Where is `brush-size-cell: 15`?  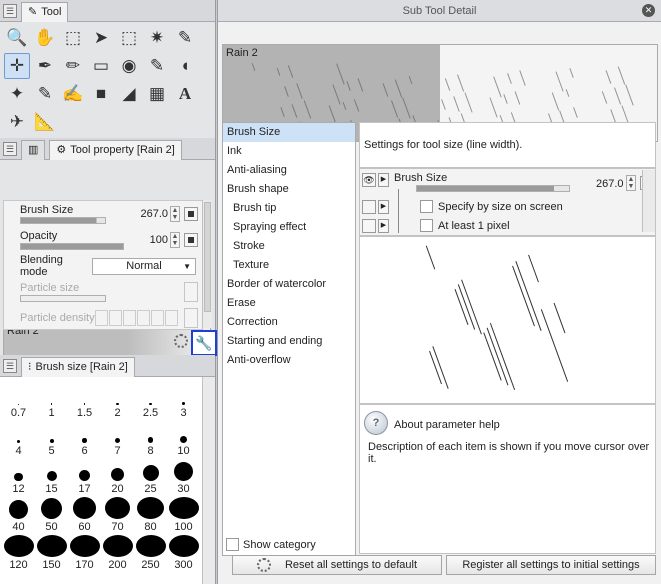
brush-size-cell: 15 is located at coordinates (51, 477).